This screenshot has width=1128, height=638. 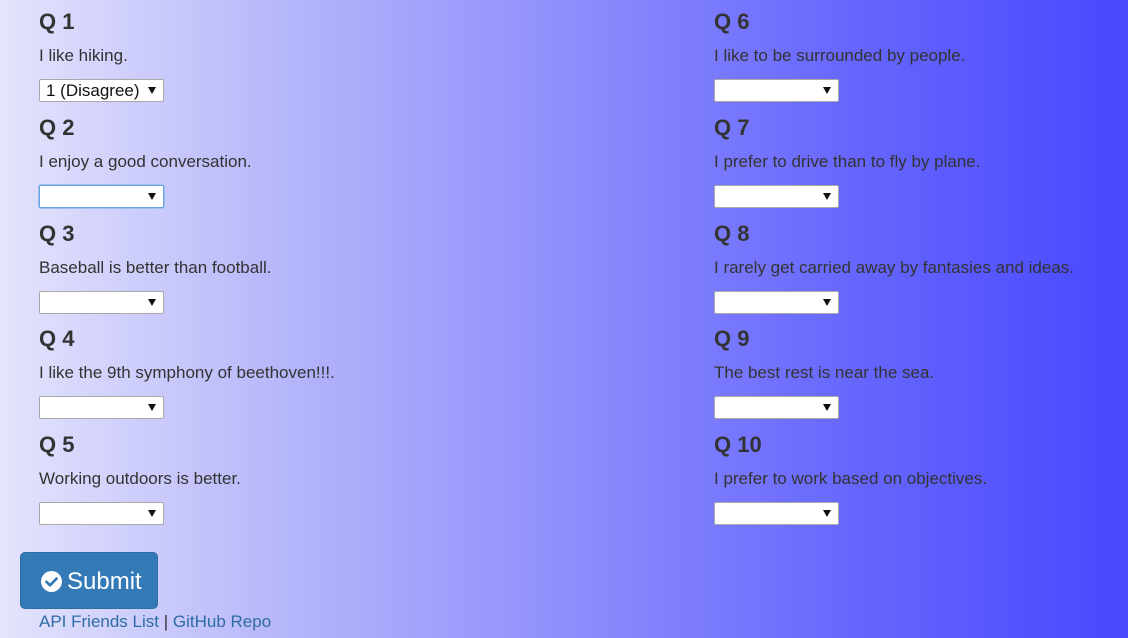 I want to click on question-title: Q 9, so click(x=732, y=338).